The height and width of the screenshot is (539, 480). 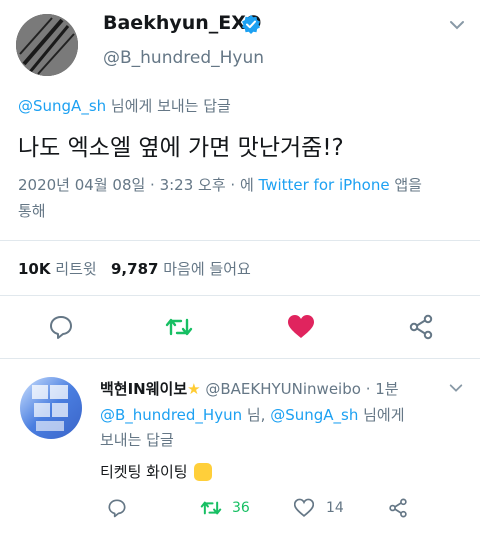 What do you see at coordinates (62, 106) in the screenshot?
I see `reply-to-handle: @SungA_sh` at bounding box center [62, 106].